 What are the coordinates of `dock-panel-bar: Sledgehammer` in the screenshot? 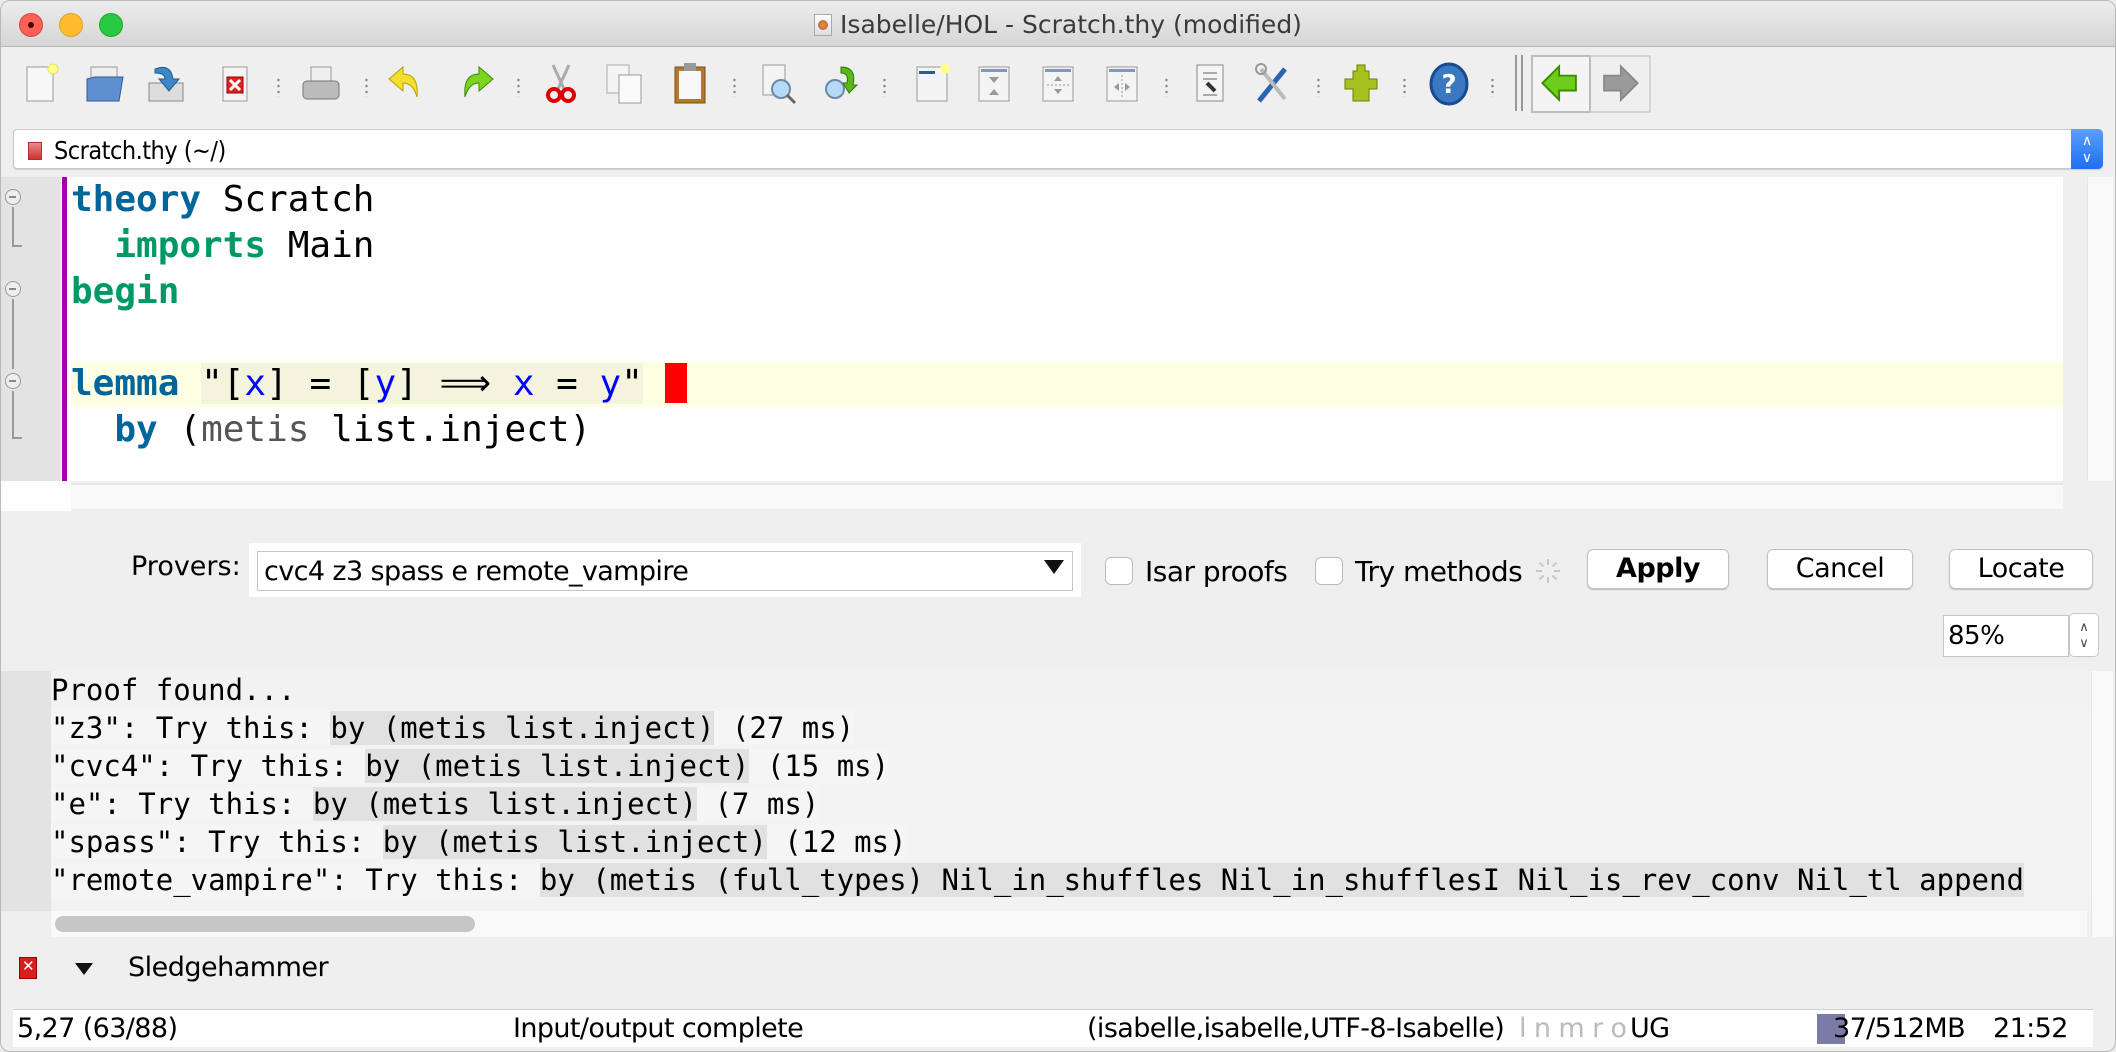 It's located at (1058, 968).